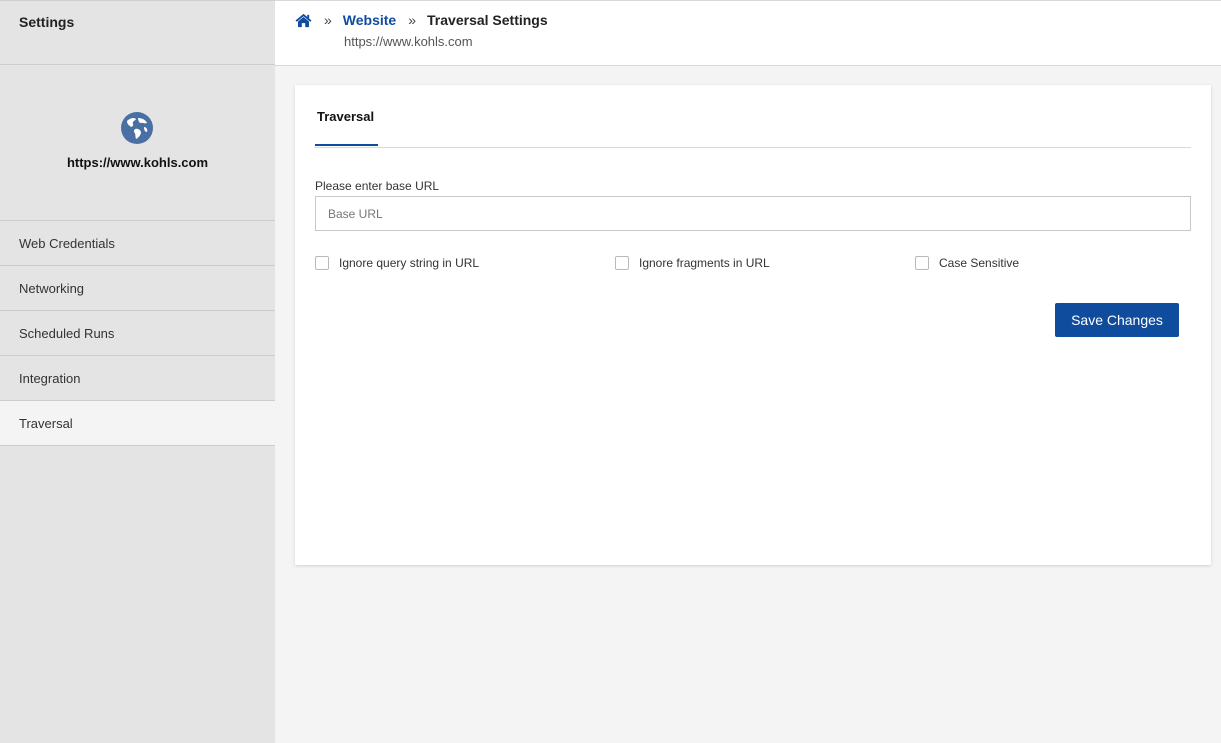 Image resolution: width=1221 pixels, height=743 pixels. What do you see at coordinates (377, 186) in the screenshot?
I see `base-url-label: Please enter base URL` at bounding box center [377, 186].